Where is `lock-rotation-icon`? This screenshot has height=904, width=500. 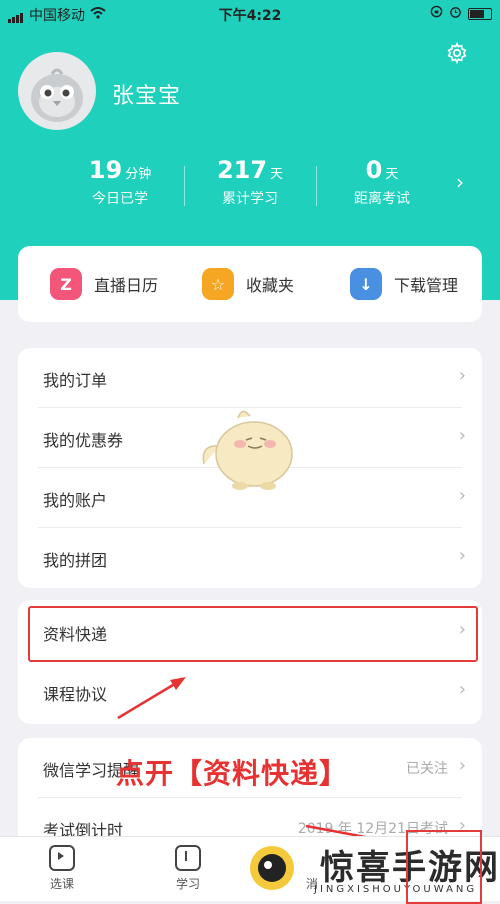 lock-rotation-icon is located at coordinates (436, 13).